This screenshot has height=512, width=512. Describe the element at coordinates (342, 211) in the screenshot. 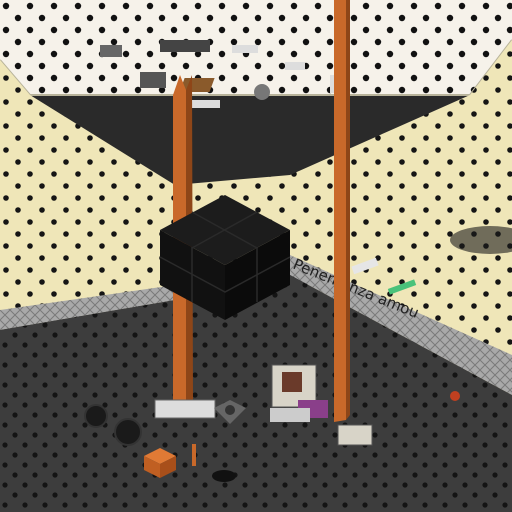

I see `right-pillar` at that location.